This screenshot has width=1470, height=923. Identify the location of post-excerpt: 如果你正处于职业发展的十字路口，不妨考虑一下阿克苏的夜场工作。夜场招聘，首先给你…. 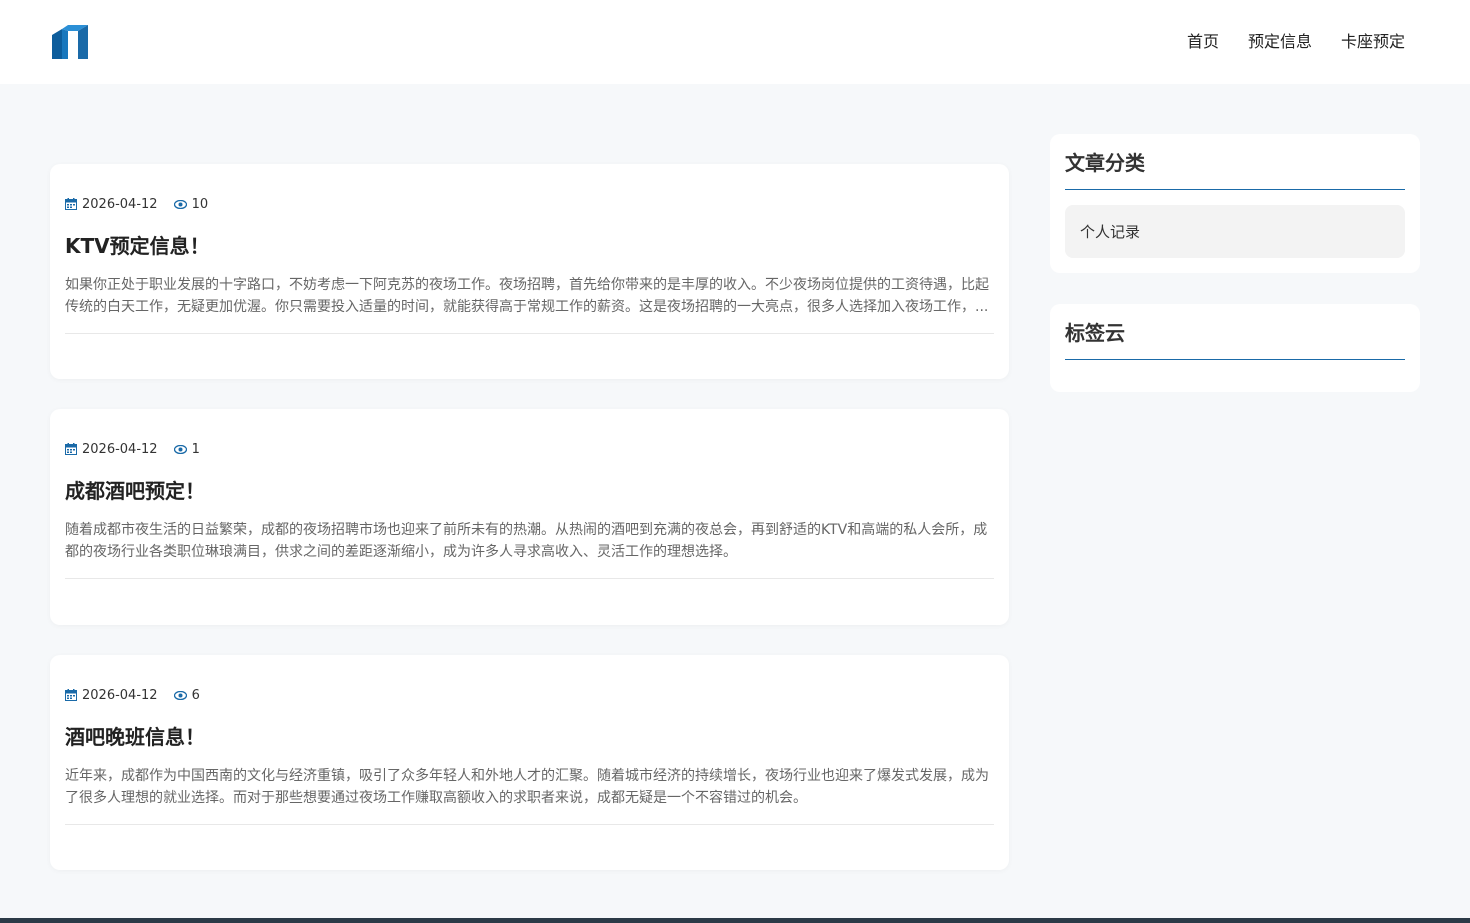
(527, 296).